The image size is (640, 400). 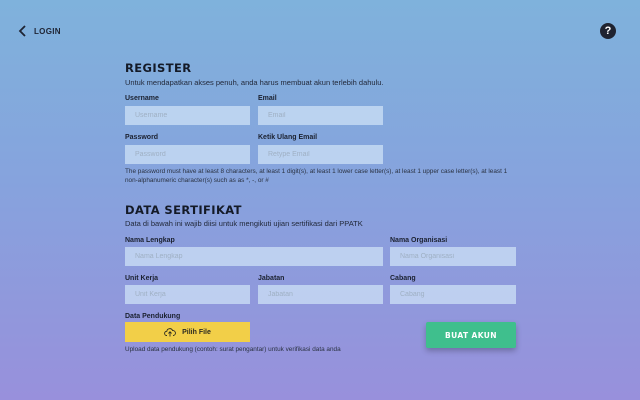 I want to click on certificate-title: DATA SERTIFIKAT, so click(x=183, y=210).